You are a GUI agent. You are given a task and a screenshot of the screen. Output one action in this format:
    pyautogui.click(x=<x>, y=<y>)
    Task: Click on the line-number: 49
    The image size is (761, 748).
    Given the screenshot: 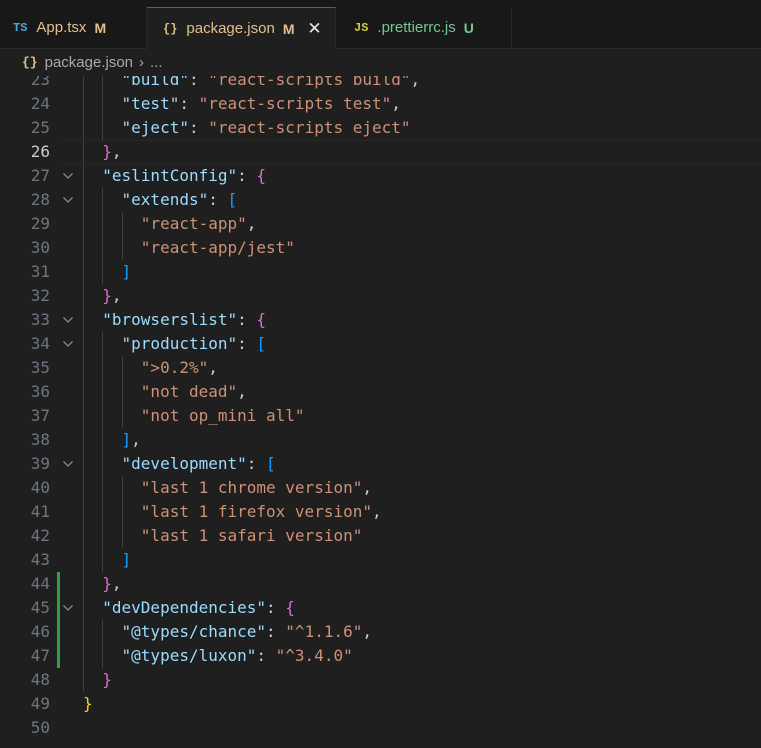 What is the action you would take?
    pyautogui.click(x=40, y=703)
    